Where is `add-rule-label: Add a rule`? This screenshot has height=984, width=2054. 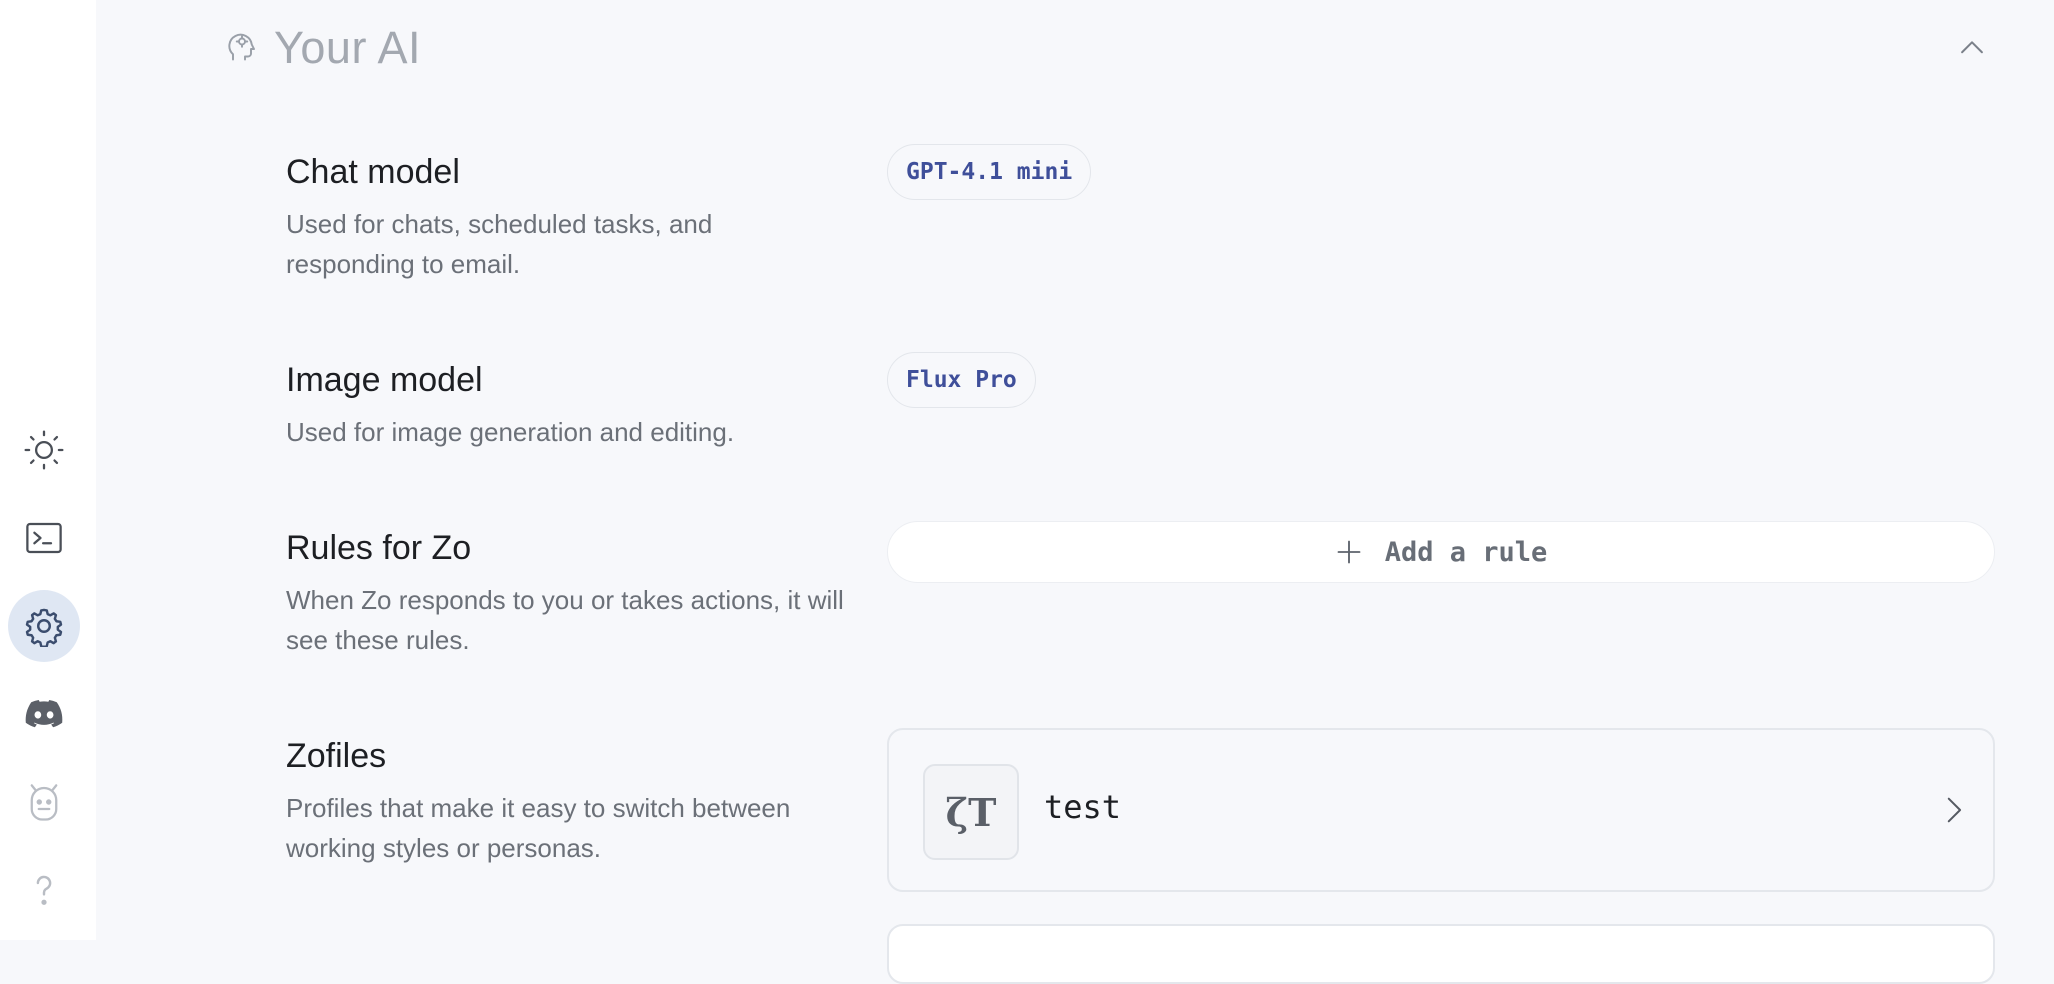 add-rule-label: Add a rule is located at coordinates (1466, 552).